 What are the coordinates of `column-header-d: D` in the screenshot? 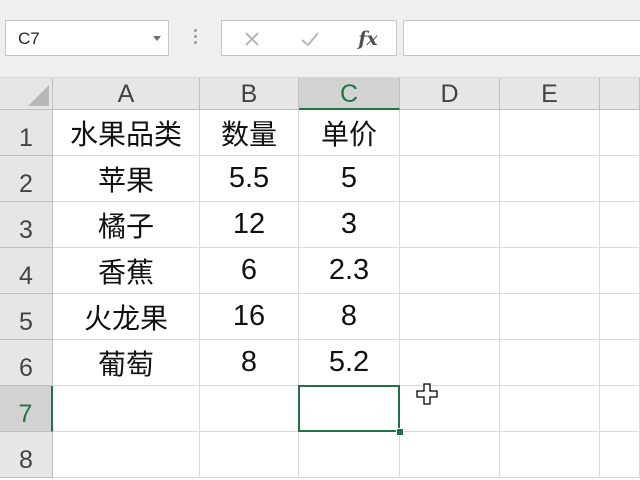 It's located at (450, 94).